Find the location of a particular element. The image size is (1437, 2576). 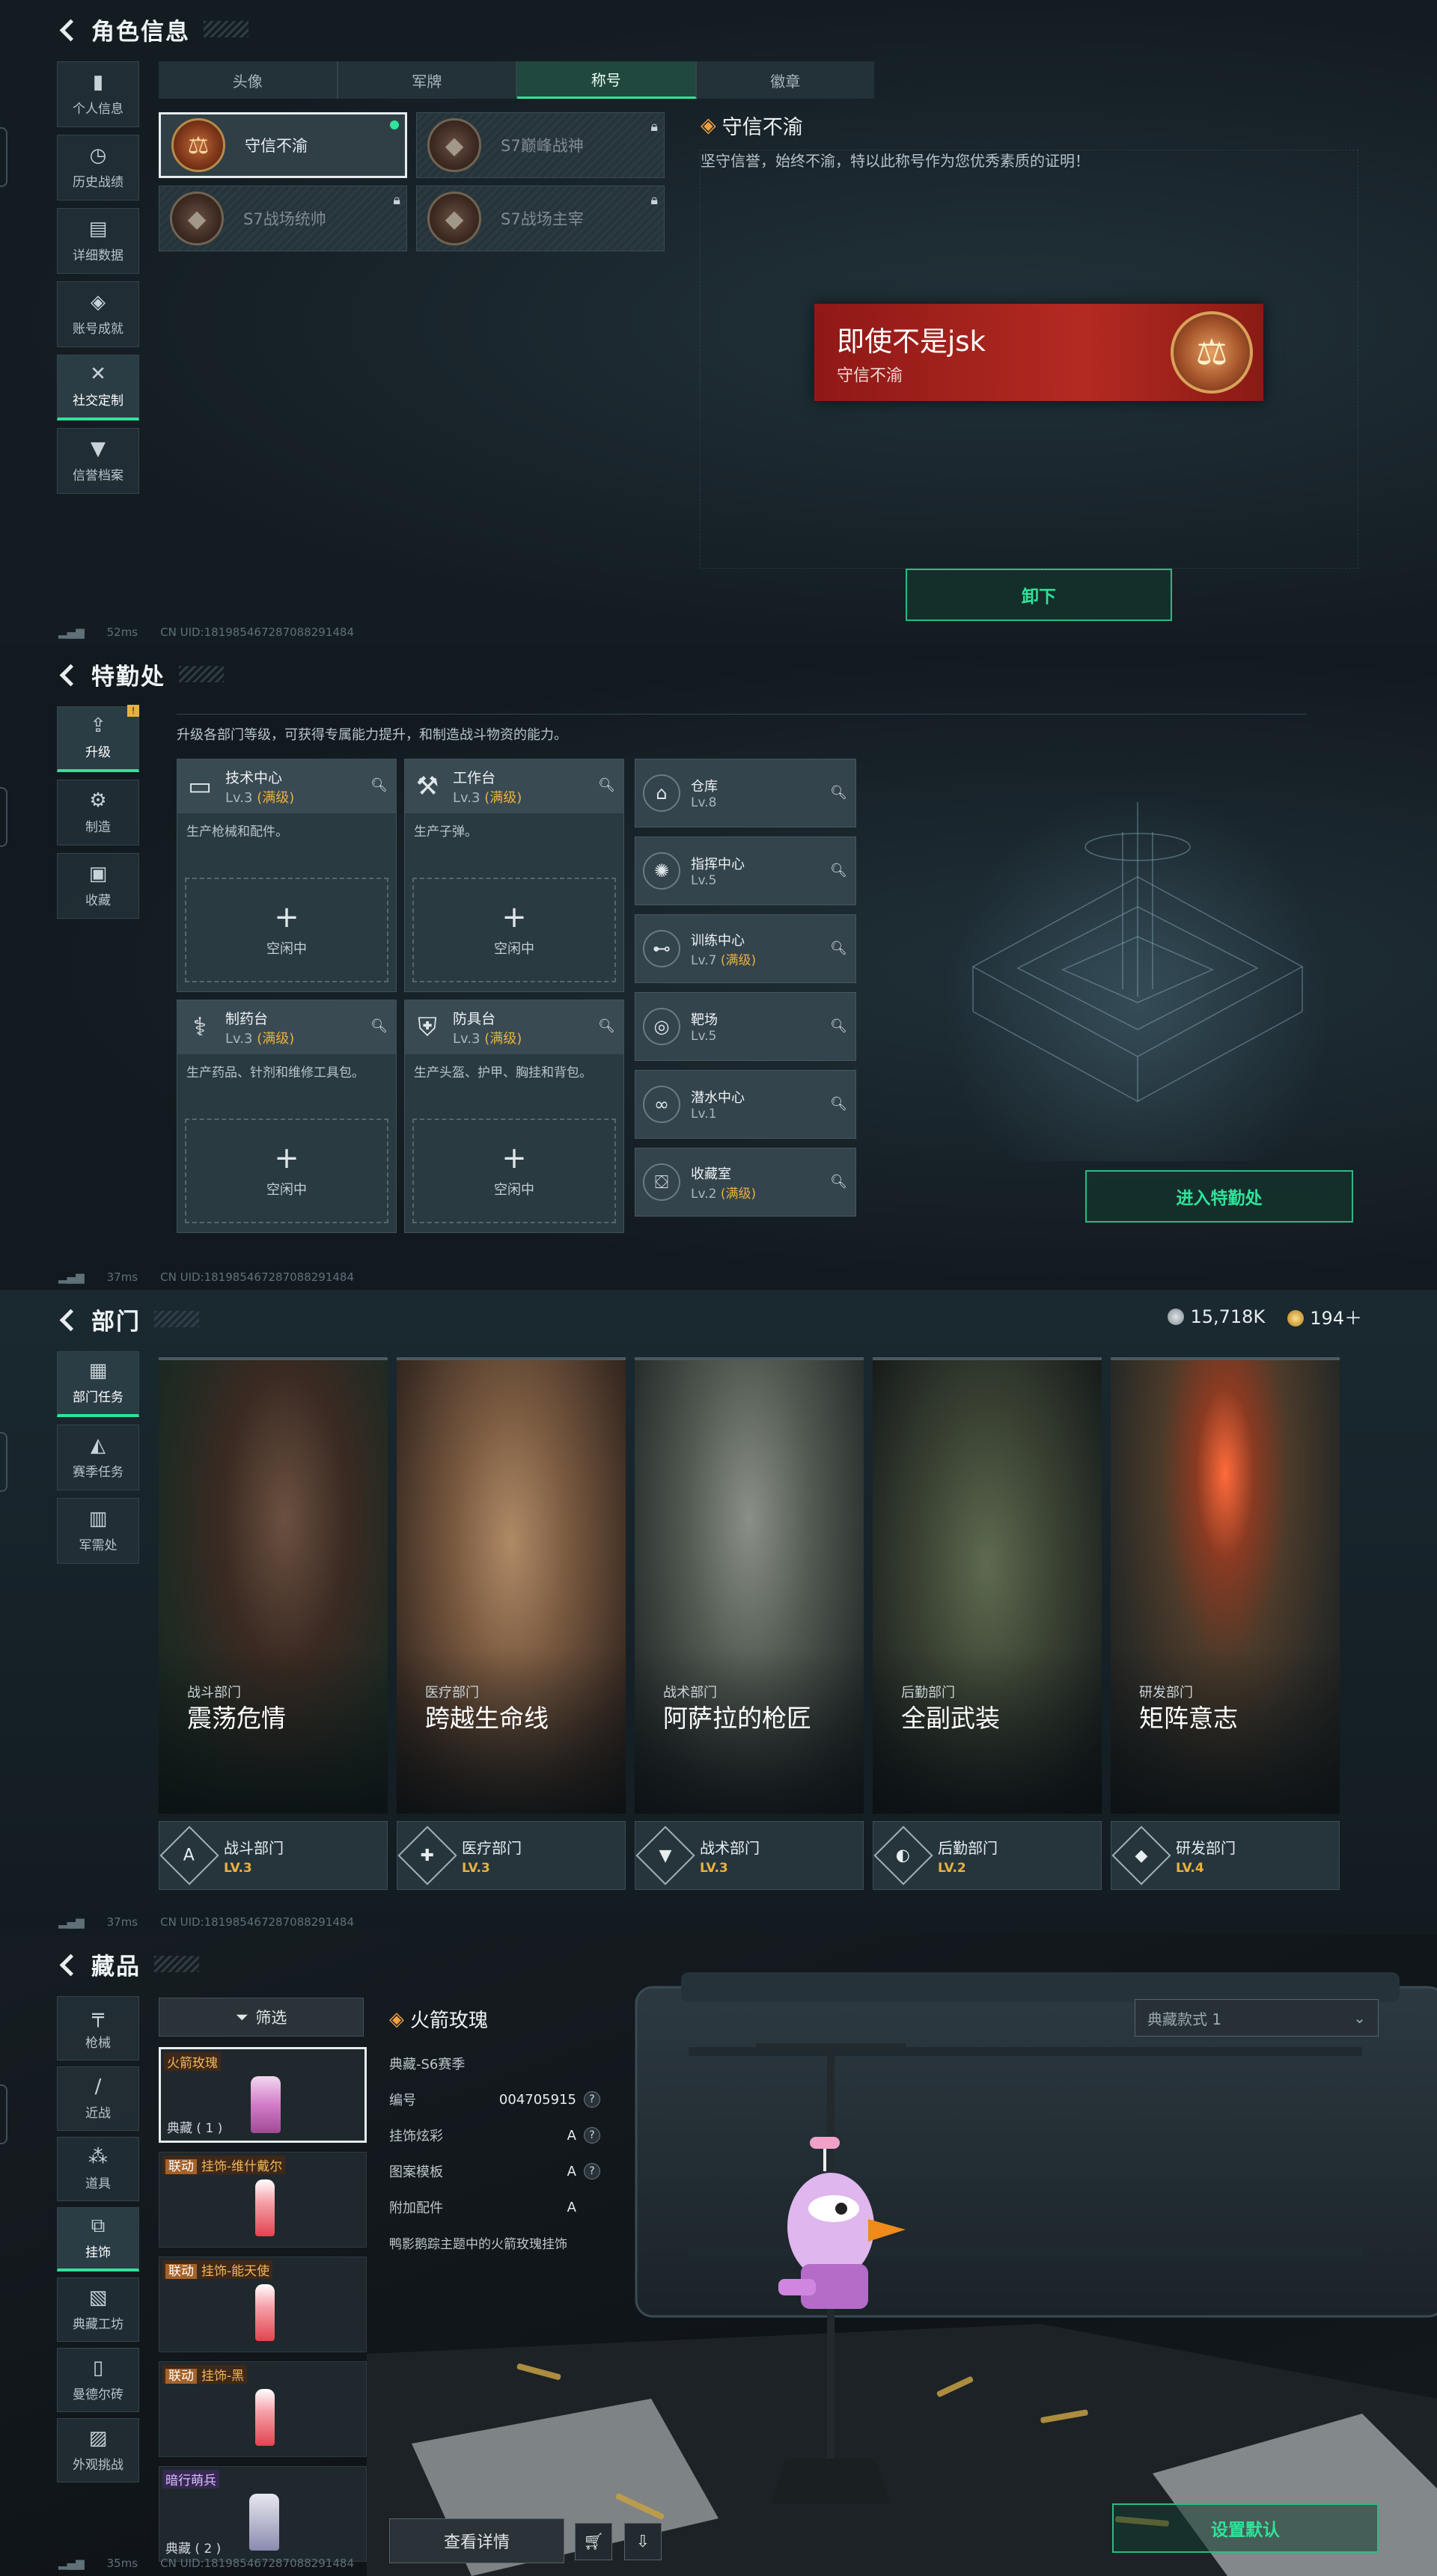

sidebar-item-collect: ▣ 收藏 is located at coordinates (98, 886).